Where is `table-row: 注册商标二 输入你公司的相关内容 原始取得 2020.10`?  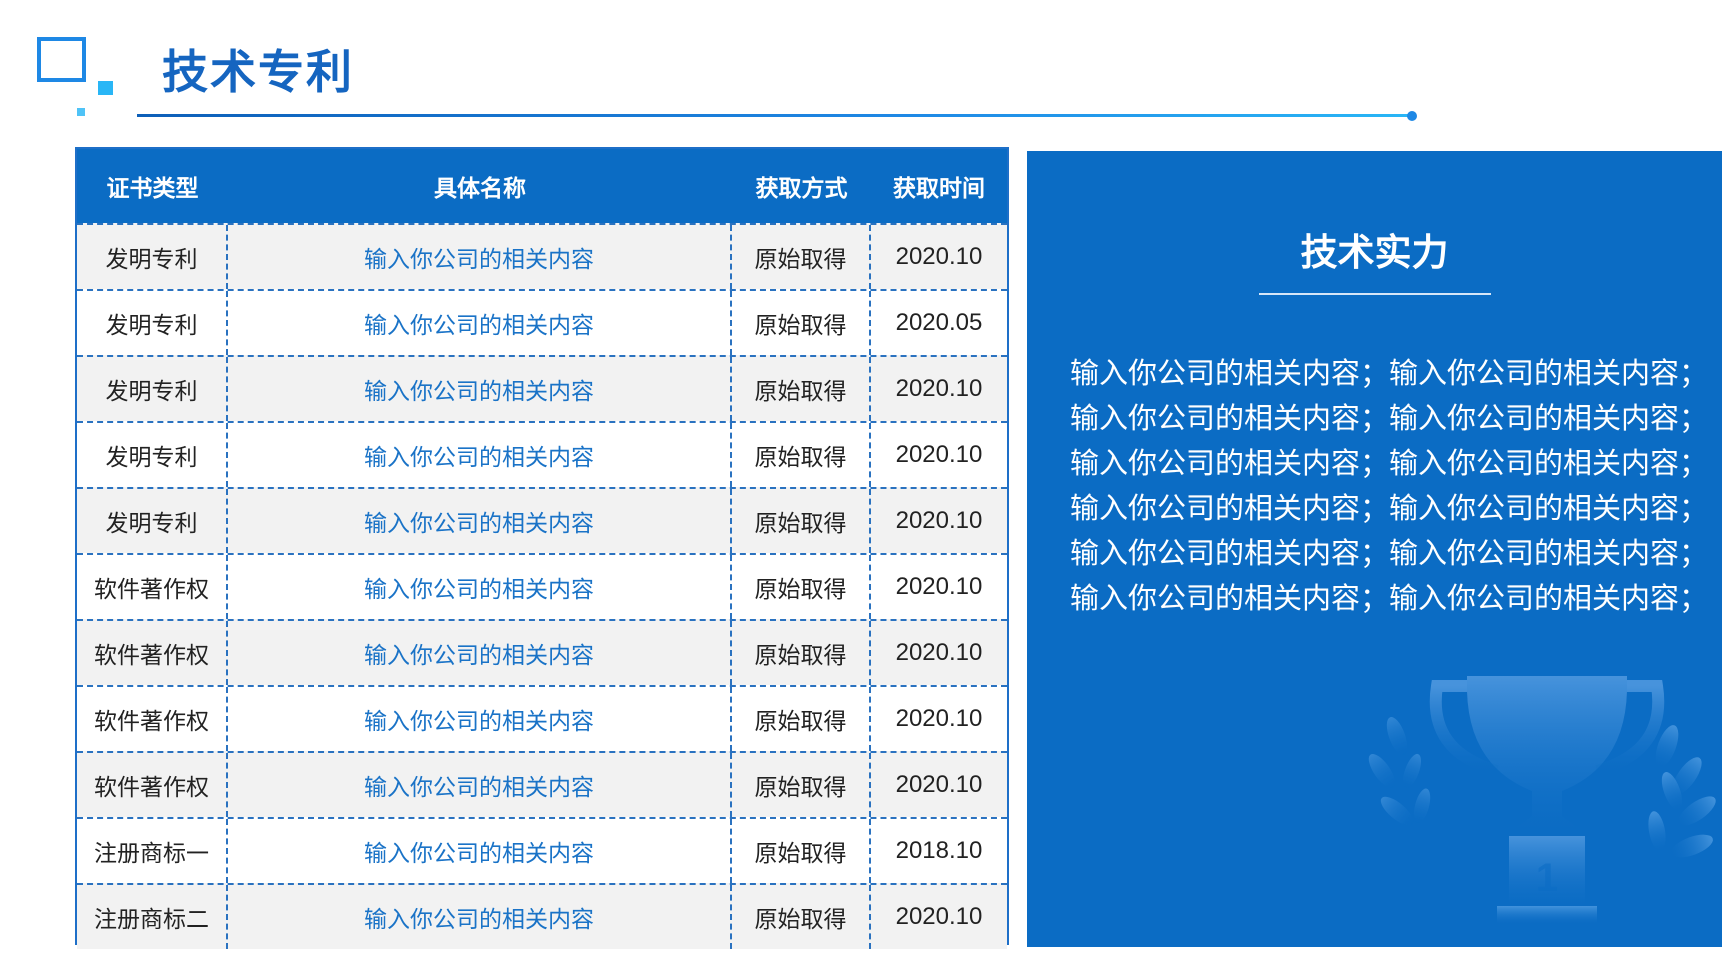
table-row: 注册商标二 输入你公司的相关内容 原始取得 2020.10 is located at coordinates (542, 916).